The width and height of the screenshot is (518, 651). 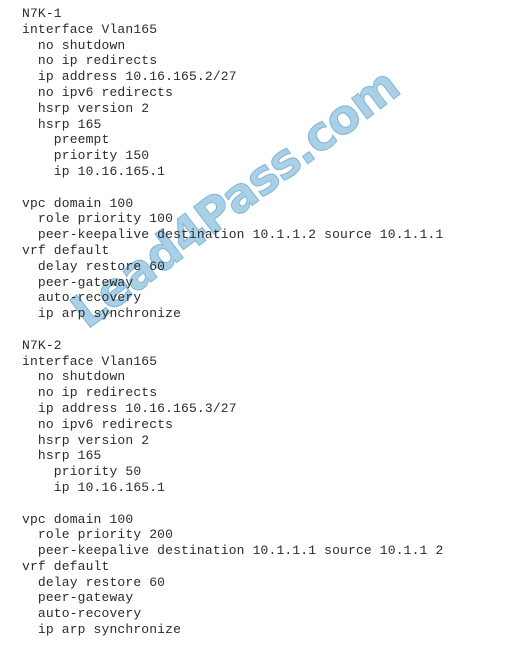 What do you see at coordinates (82, 472) in the screenshot?
I see `config-line: priority 50` at bounding box center [82, 472].